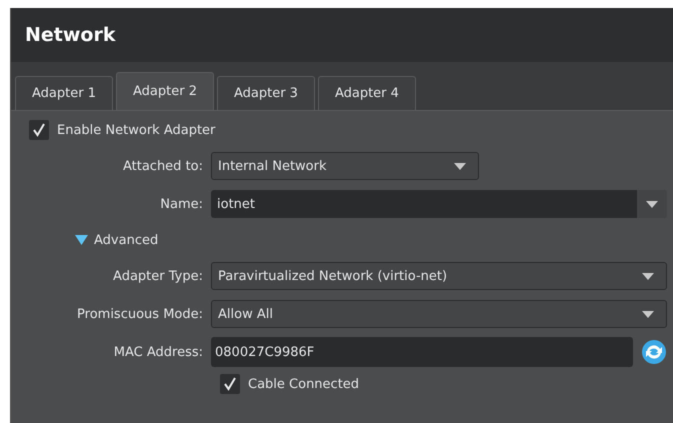  I want to click on input-field: 080027C9986F, so click(422, 352).